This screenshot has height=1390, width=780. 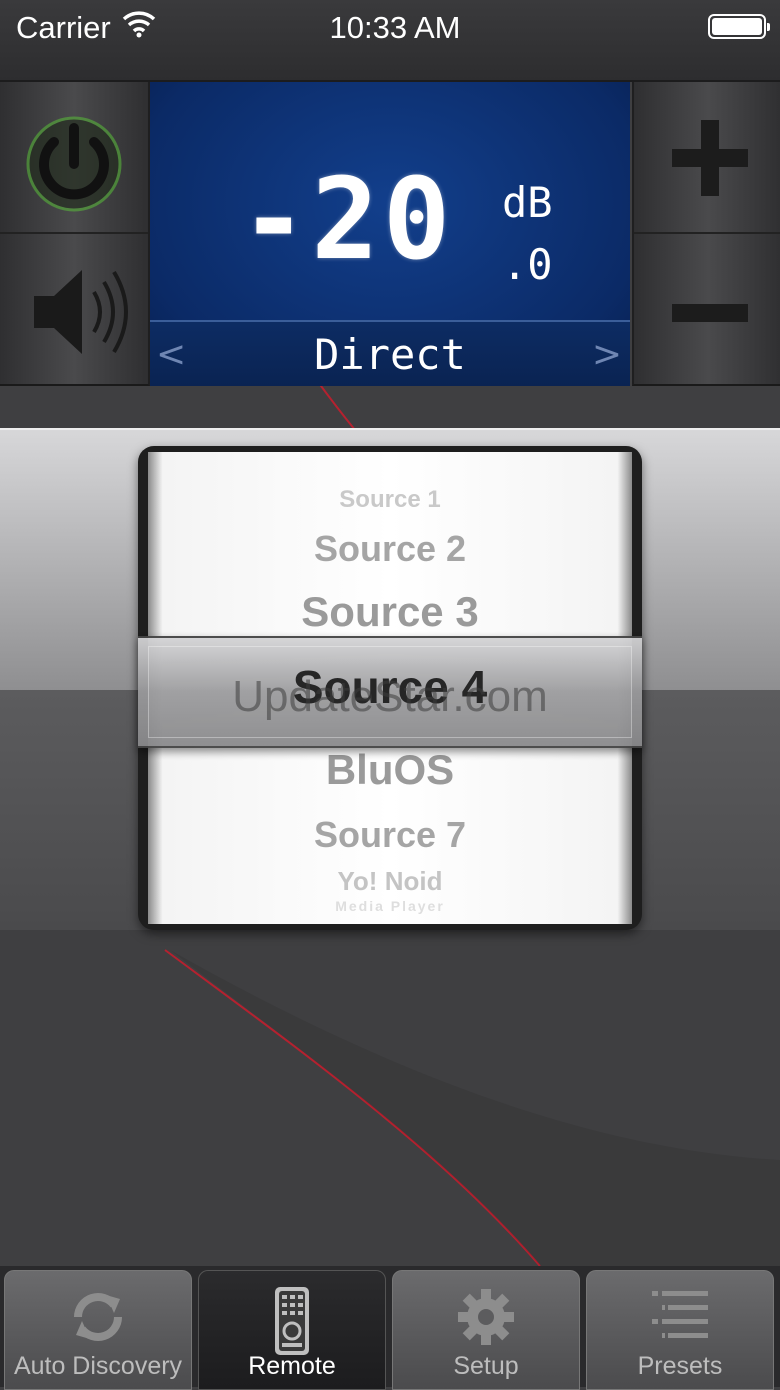 I want to click on battery-icon, so click(x=739, y=26).